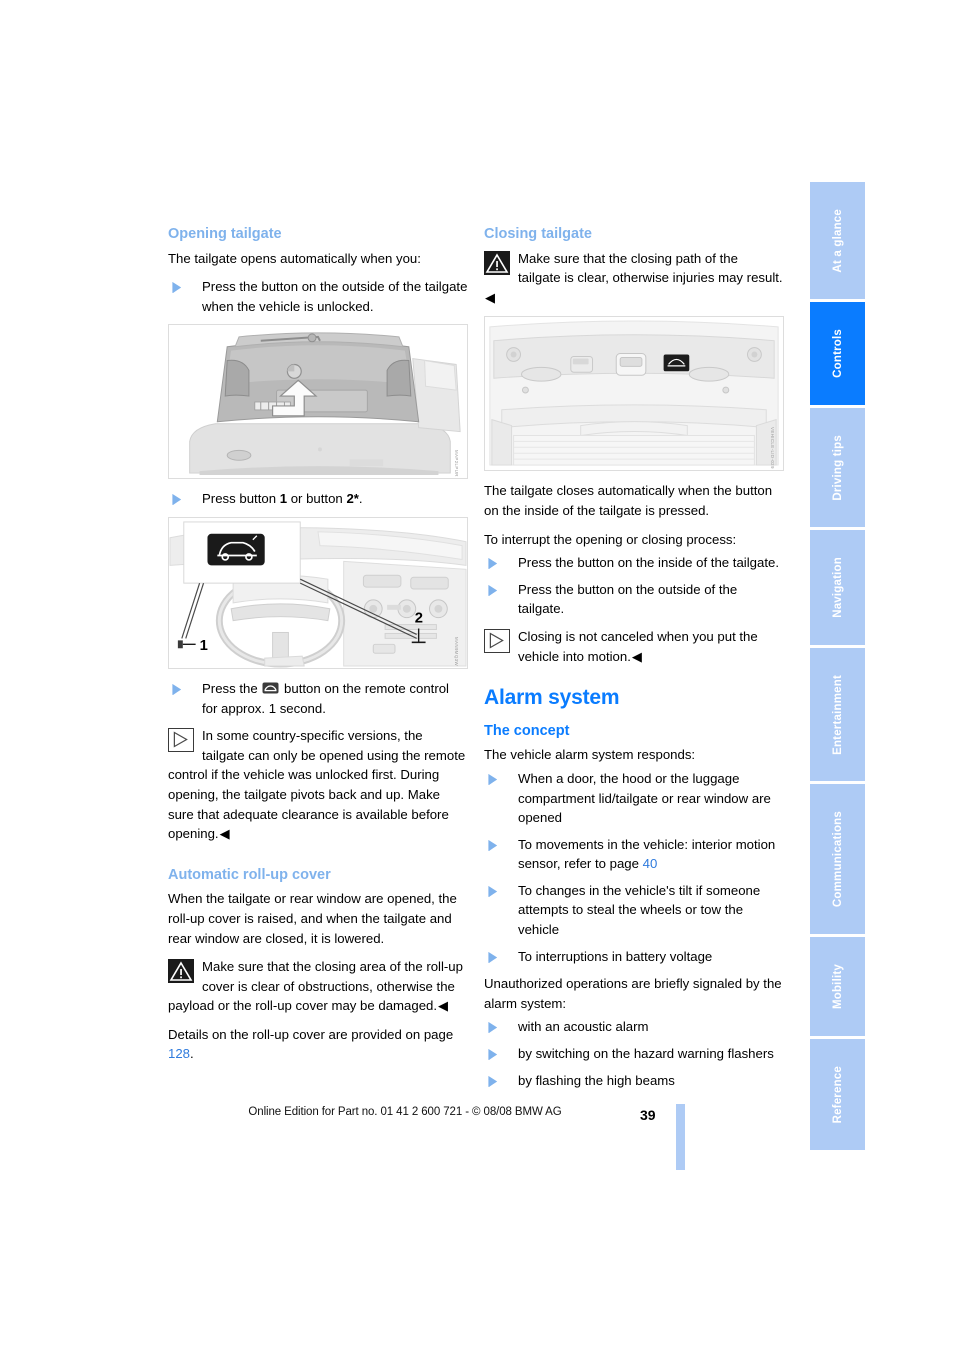 The image size is (954, 1350). I want to click on tab-label: Mobility, so click(837, 986).